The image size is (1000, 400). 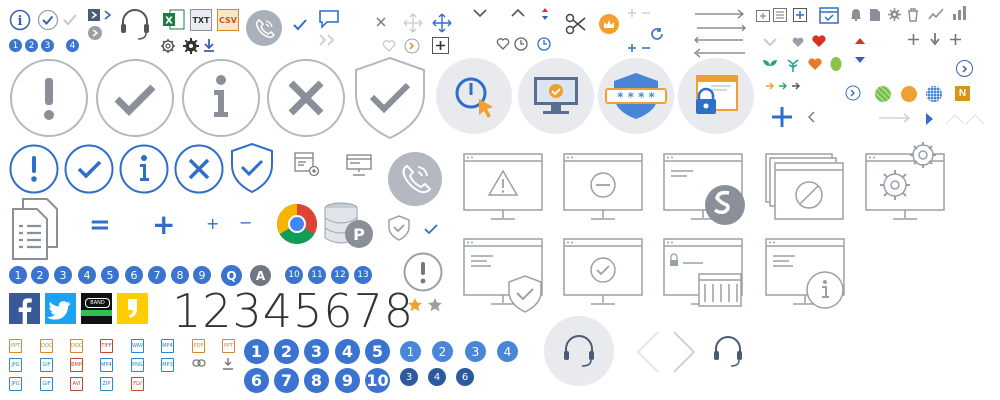 What do you see at coordinates (106, 346) in the screenshot?
I see `file-type-icon: TIFF` at bounding box center [106, 346].